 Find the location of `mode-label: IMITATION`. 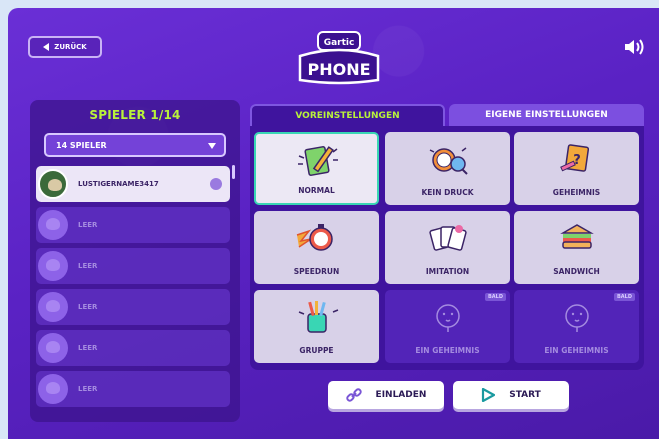

mode-label: IMITATION is located at coordinates (447, 271).